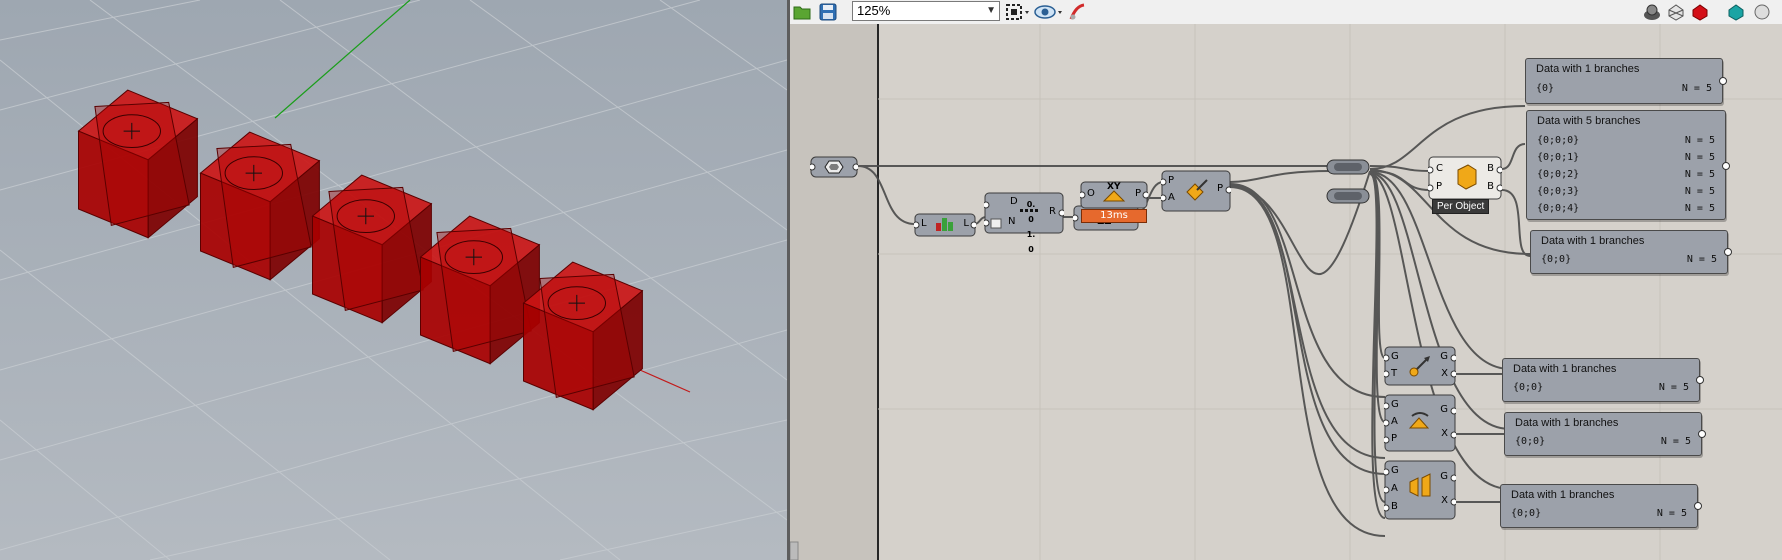 This screenshot has height=560, width=1782. What do you see at coordinates (1631, 252) in the screenshot?
I see `data-panel-3: Data with 1 branches {0;0} N = 5` at bounding box center [1631, 252].